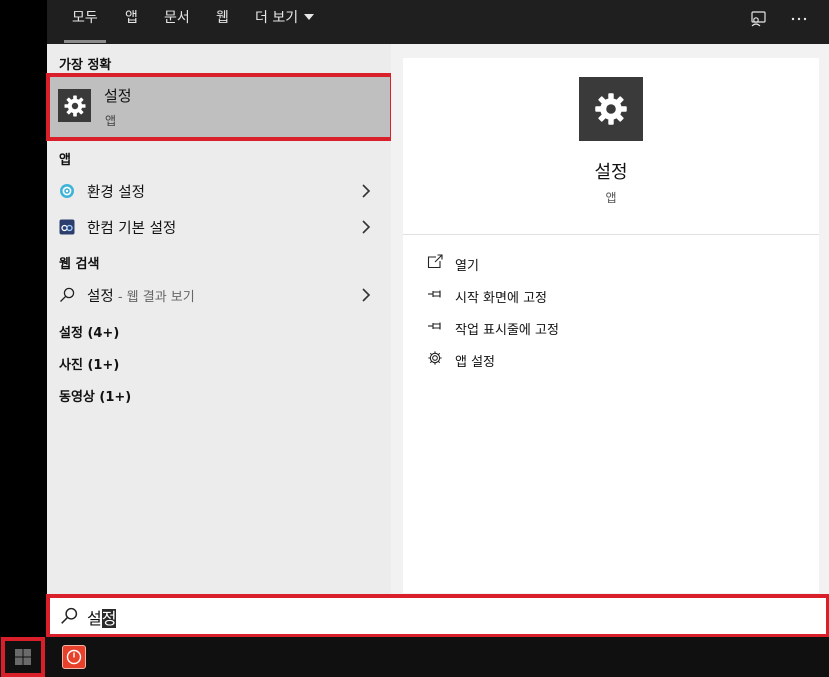  What do you see at coordinates (116, 193) in the screenshot?
I see `list-item-label: 환경 설정` at bounding box center [116, 193].